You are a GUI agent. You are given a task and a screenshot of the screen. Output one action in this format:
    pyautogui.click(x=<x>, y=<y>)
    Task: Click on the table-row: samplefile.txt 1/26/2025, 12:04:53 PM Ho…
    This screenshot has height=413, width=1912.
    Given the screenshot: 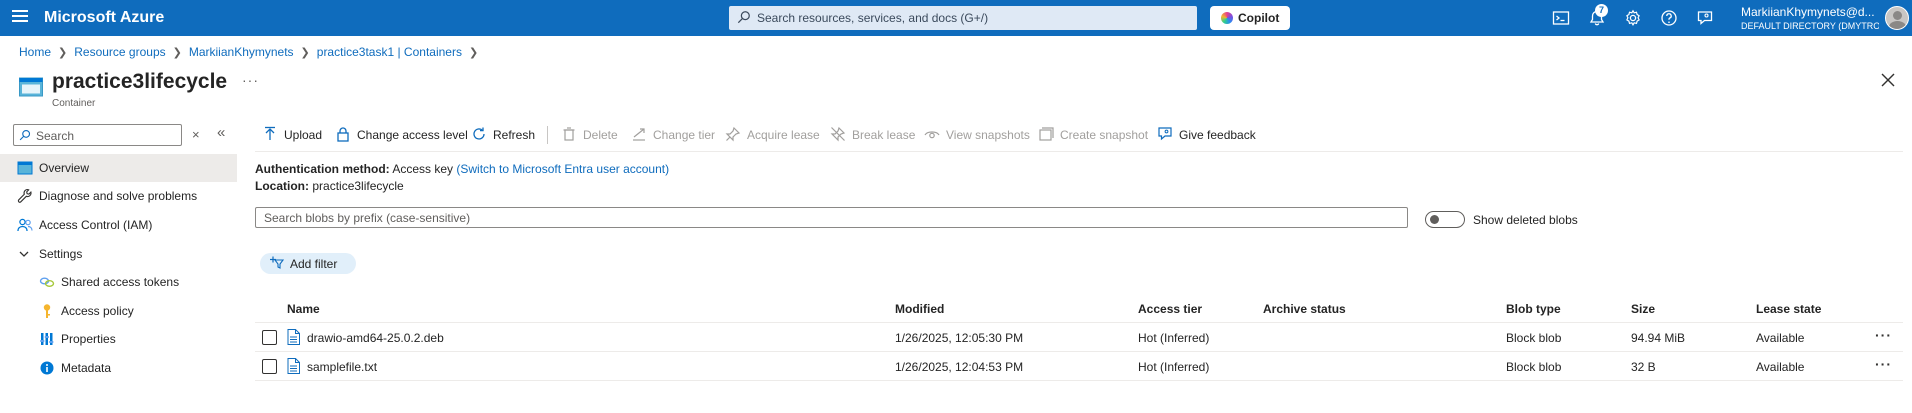 What is the action you would take?
    pyautogui.click(x=1079, y=366)
    